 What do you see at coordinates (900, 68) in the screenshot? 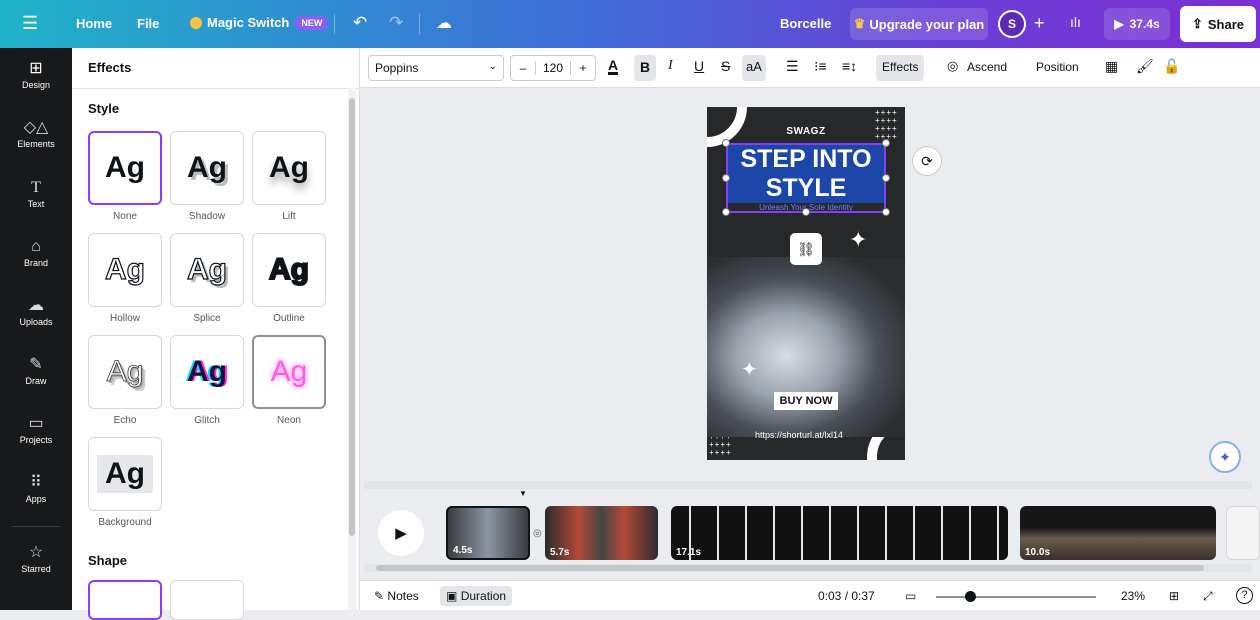
I see `effects-button: Effects` at bounding box center [900, 68].